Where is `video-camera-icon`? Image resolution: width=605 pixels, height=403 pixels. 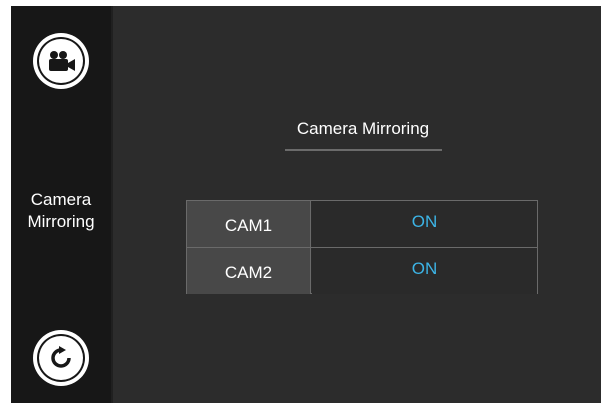
video-camera-icon is located at coordinates (62, 61).